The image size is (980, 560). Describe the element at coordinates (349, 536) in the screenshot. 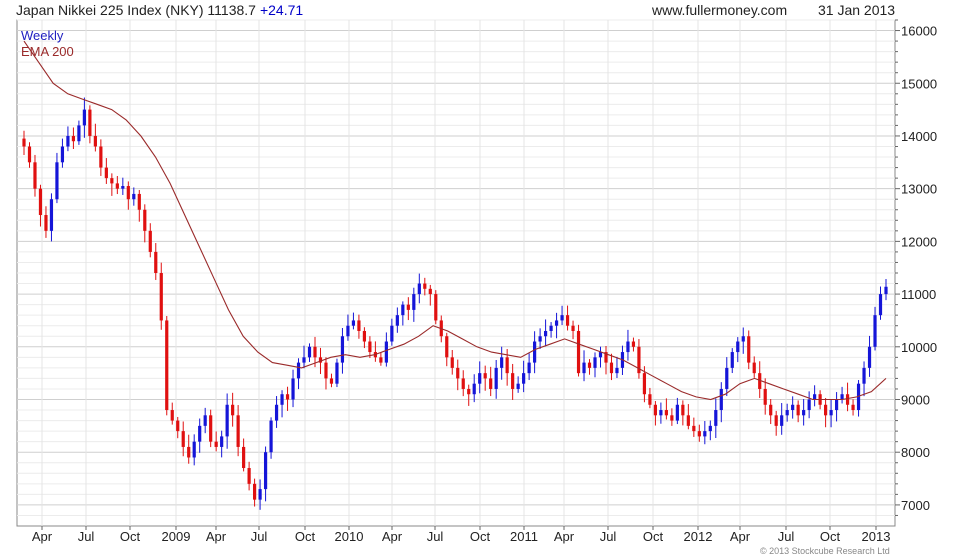

I see `x-tick-label: 2010` at that location.